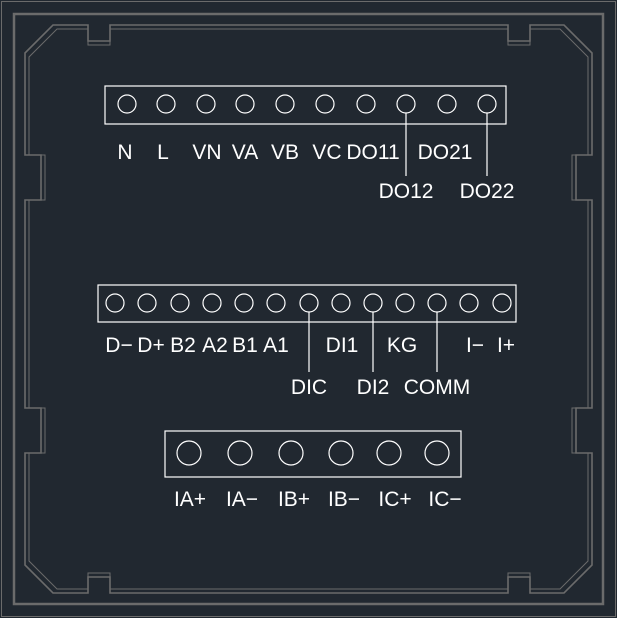 This screenshot has height=618, width=617. I want to click on terminal-label: COMM, so click(437, 387).